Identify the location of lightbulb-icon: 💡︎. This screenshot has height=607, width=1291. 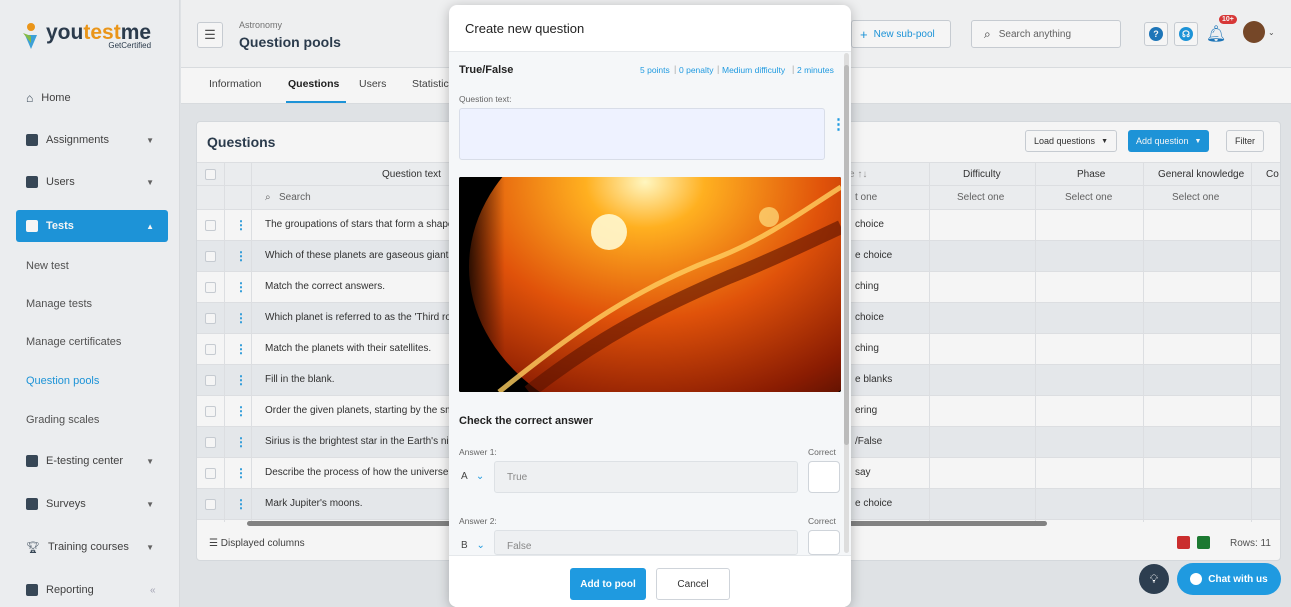
(1154, 579).